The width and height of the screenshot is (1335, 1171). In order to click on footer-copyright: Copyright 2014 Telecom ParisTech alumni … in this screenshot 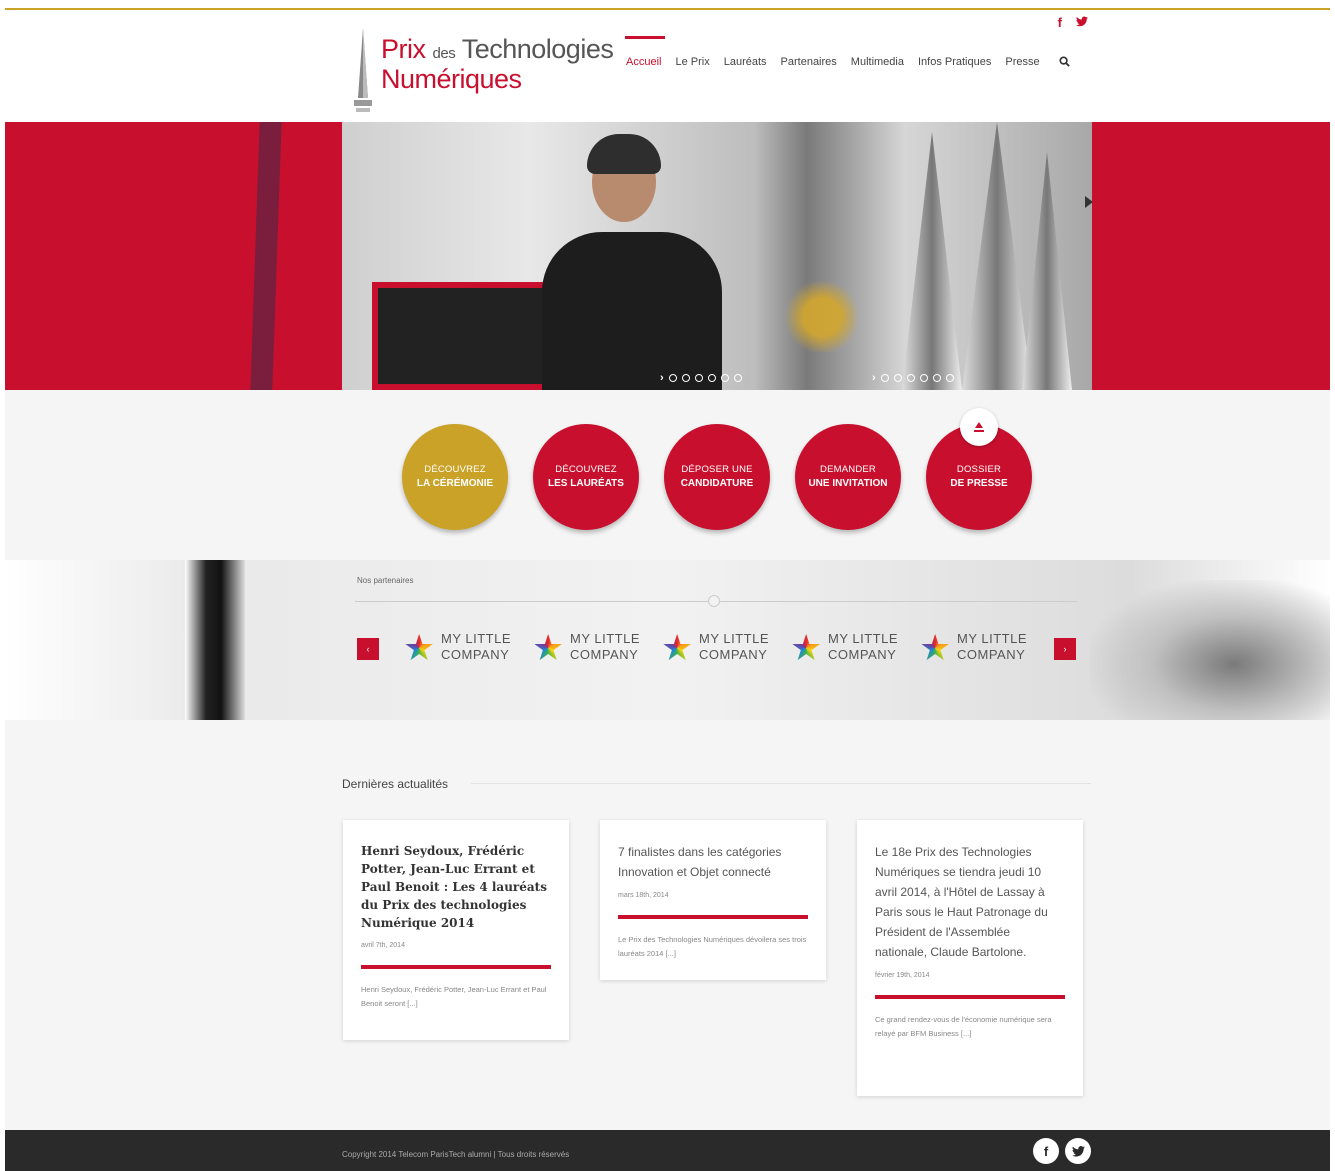, I will do `click(456, 1154)`.